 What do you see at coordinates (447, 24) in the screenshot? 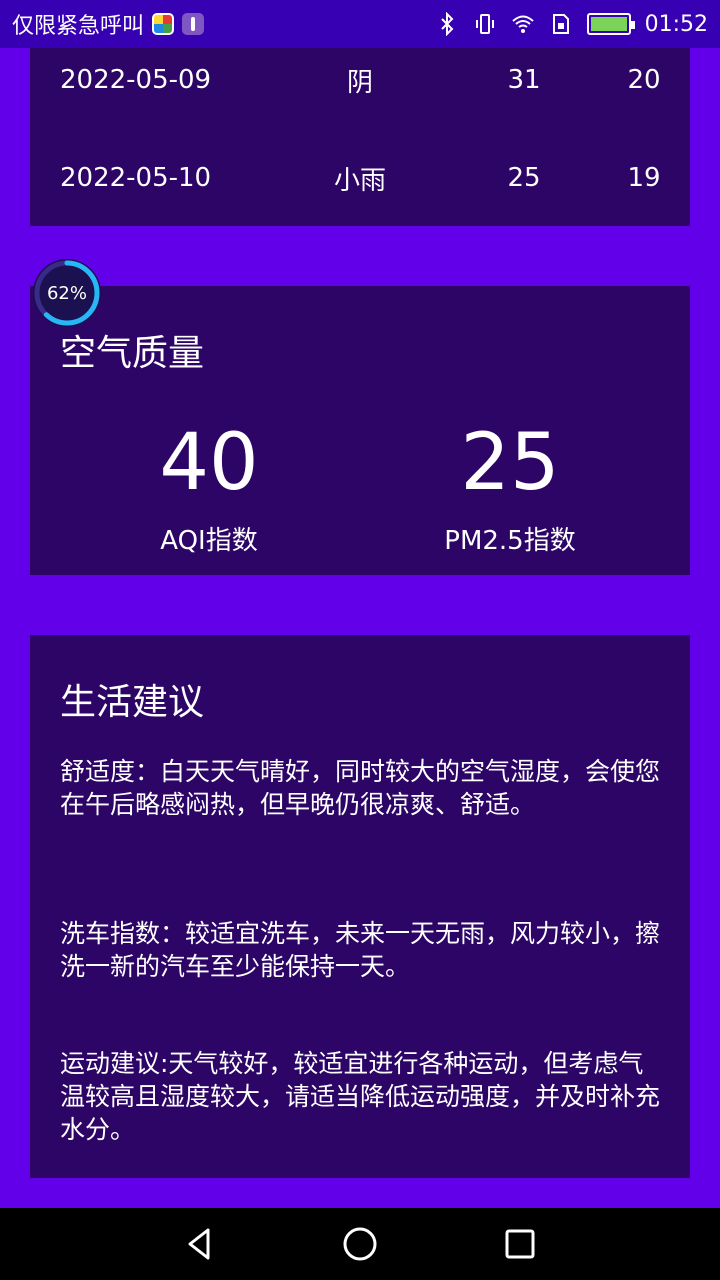
I see `bluetooth-icon` at bounding box center [447, 24].